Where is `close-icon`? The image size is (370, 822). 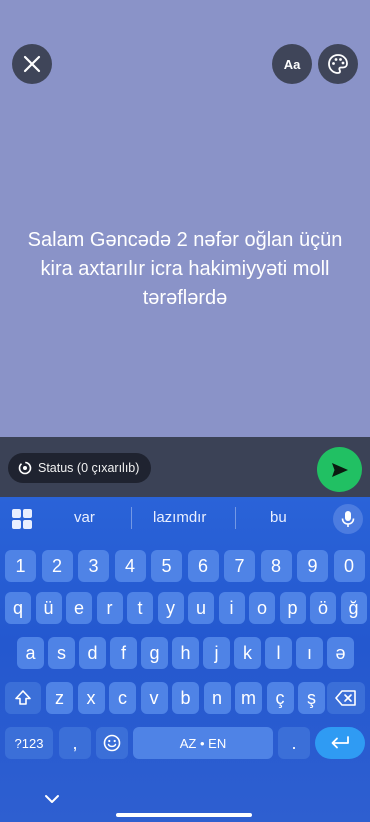
close-icon is located at coordinates (32, 64).